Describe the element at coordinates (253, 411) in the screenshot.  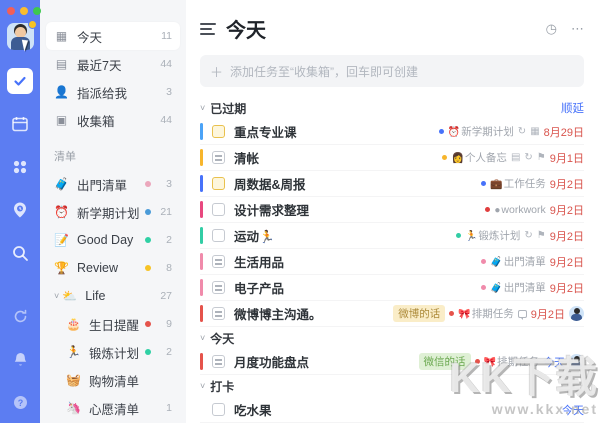
I see `task-title: 吃水果` at that location.